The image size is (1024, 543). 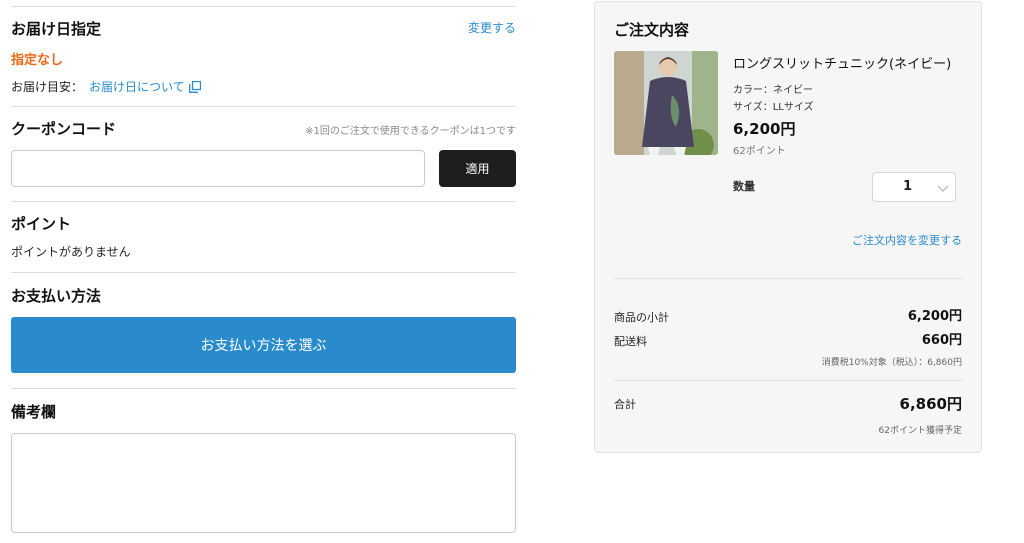 What do you see at coordinates (630, 341) in the screenshot?
I see `shipping-label: 配送料` at bounding box center [630, 341].